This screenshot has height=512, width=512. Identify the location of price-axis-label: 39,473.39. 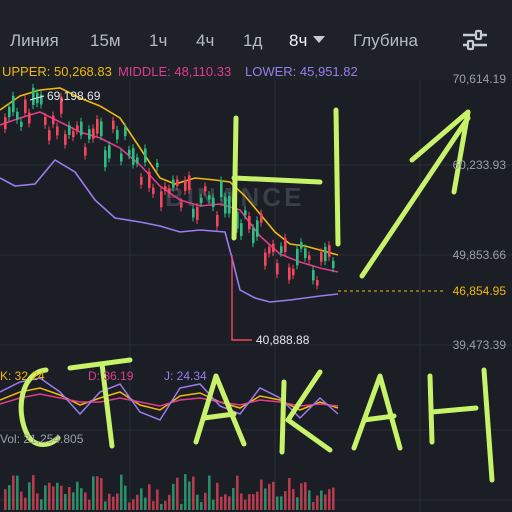
(479, 345).